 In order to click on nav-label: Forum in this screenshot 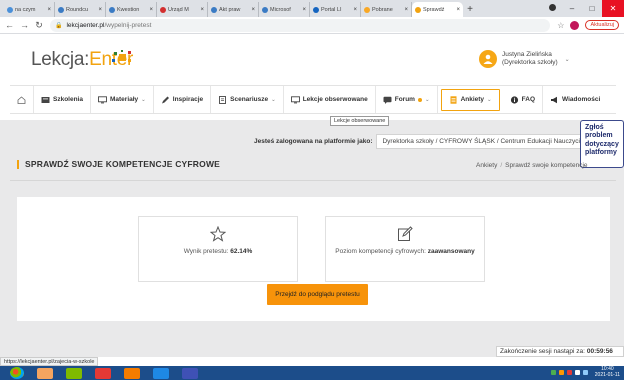, I will do `click(404, 99)`.